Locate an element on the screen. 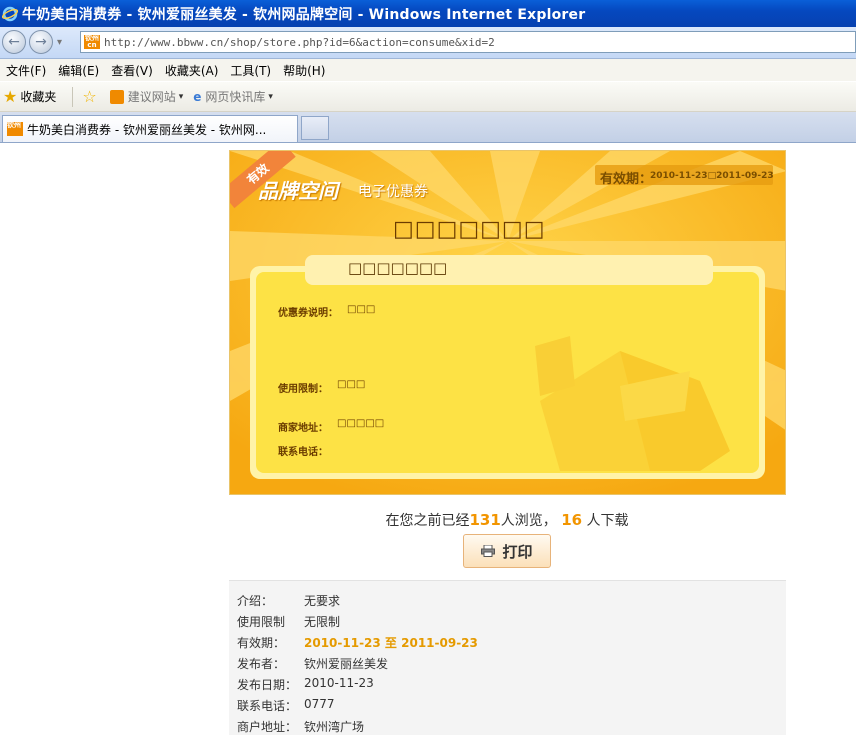 This screenshot has width=856, height=736. add-favorite-button: ☆ is located at coordinates (89, 96).